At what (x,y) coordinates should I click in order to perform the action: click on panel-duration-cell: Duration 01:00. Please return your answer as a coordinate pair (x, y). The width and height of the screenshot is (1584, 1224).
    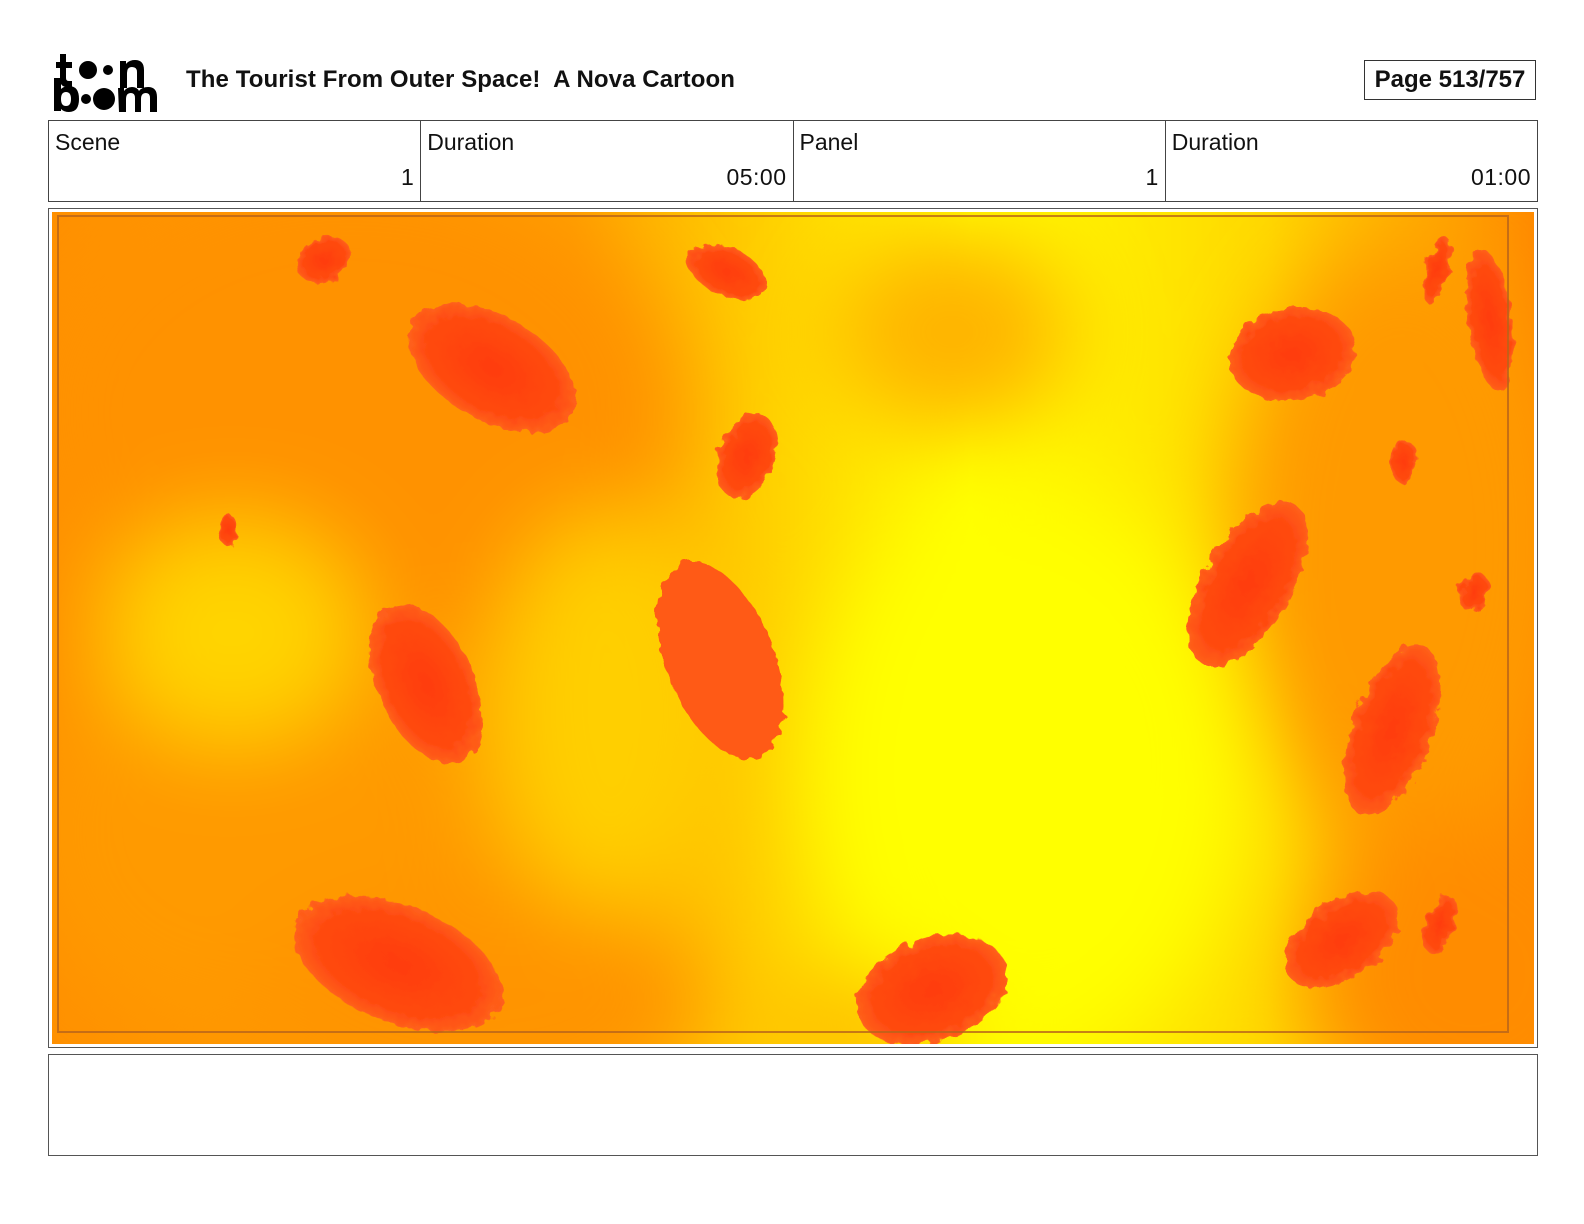
    Looking at the image, I should click on (1351, 161).